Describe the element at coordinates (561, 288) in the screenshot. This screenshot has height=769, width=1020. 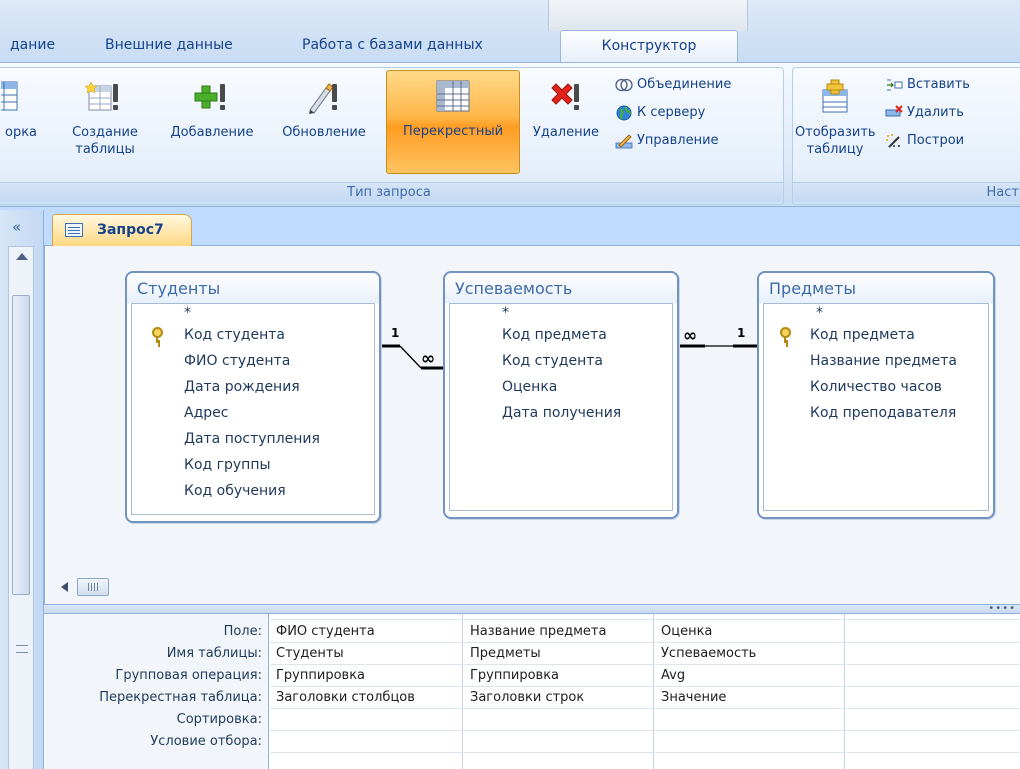
I see `table-title: Успеваемость` at that location.